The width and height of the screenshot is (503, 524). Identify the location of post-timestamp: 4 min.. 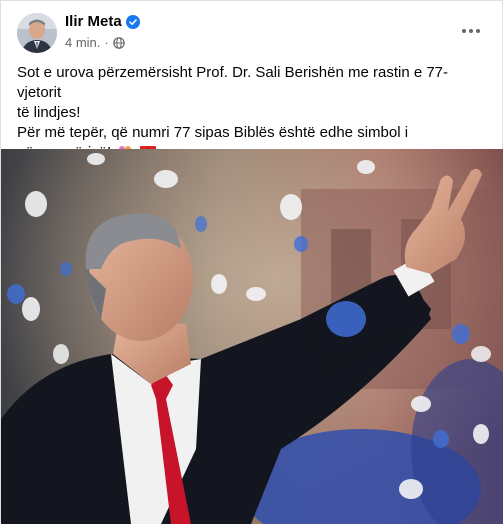
(82, 42).